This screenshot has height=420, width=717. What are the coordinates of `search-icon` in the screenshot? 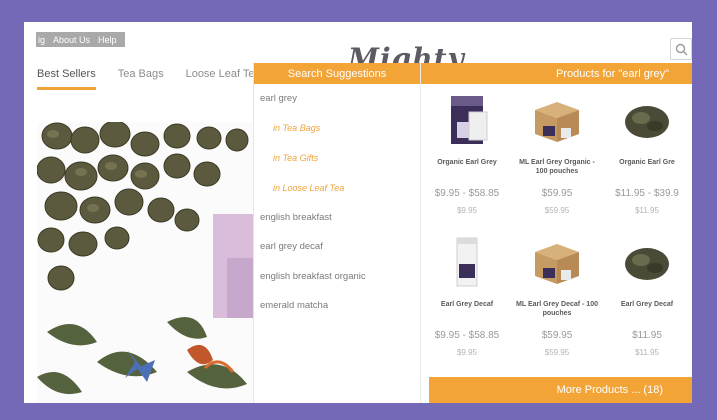 It's located at (681, 49).